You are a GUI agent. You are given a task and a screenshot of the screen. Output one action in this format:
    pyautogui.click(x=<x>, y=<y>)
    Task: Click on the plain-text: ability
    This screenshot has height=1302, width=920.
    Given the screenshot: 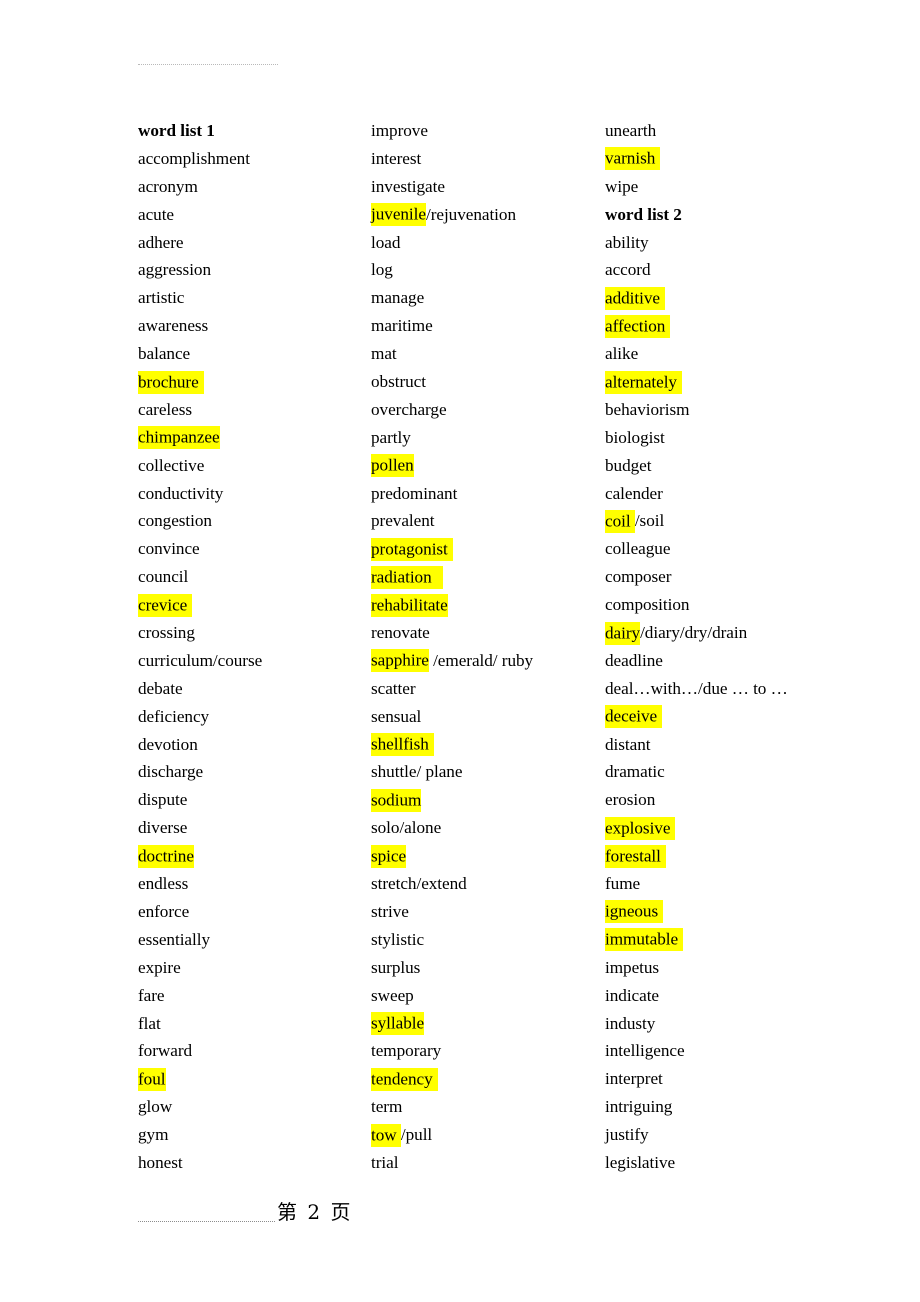 What is the action you would take?
    pyautogui.click(x=627, y=242)
    